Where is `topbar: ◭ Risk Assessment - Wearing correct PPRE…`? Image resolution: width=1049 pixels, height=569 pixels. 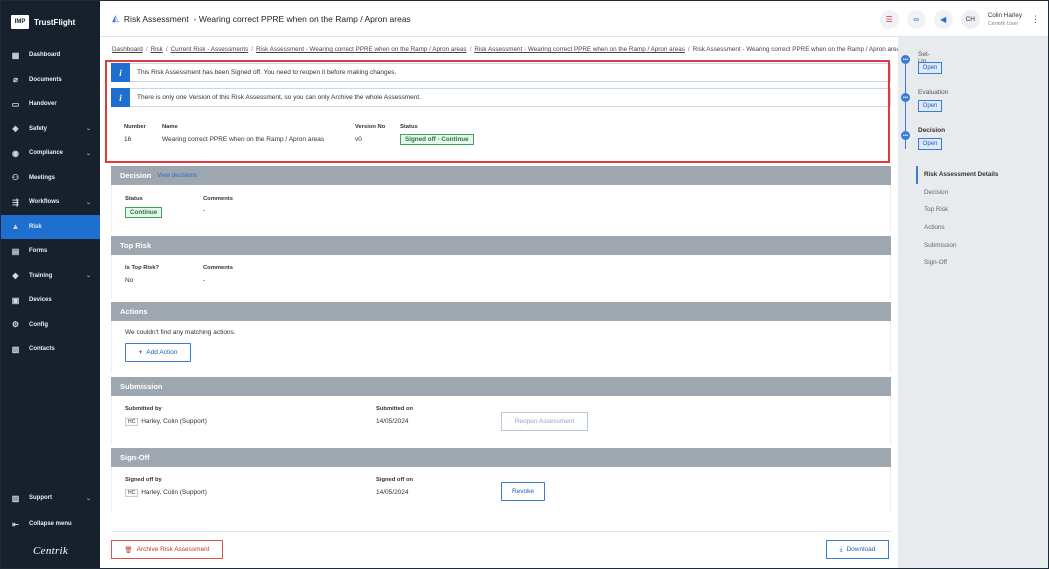 topbar: ◭ Risk Assessment - Wearing correct PPRE… is located at coordinates (574, 19).